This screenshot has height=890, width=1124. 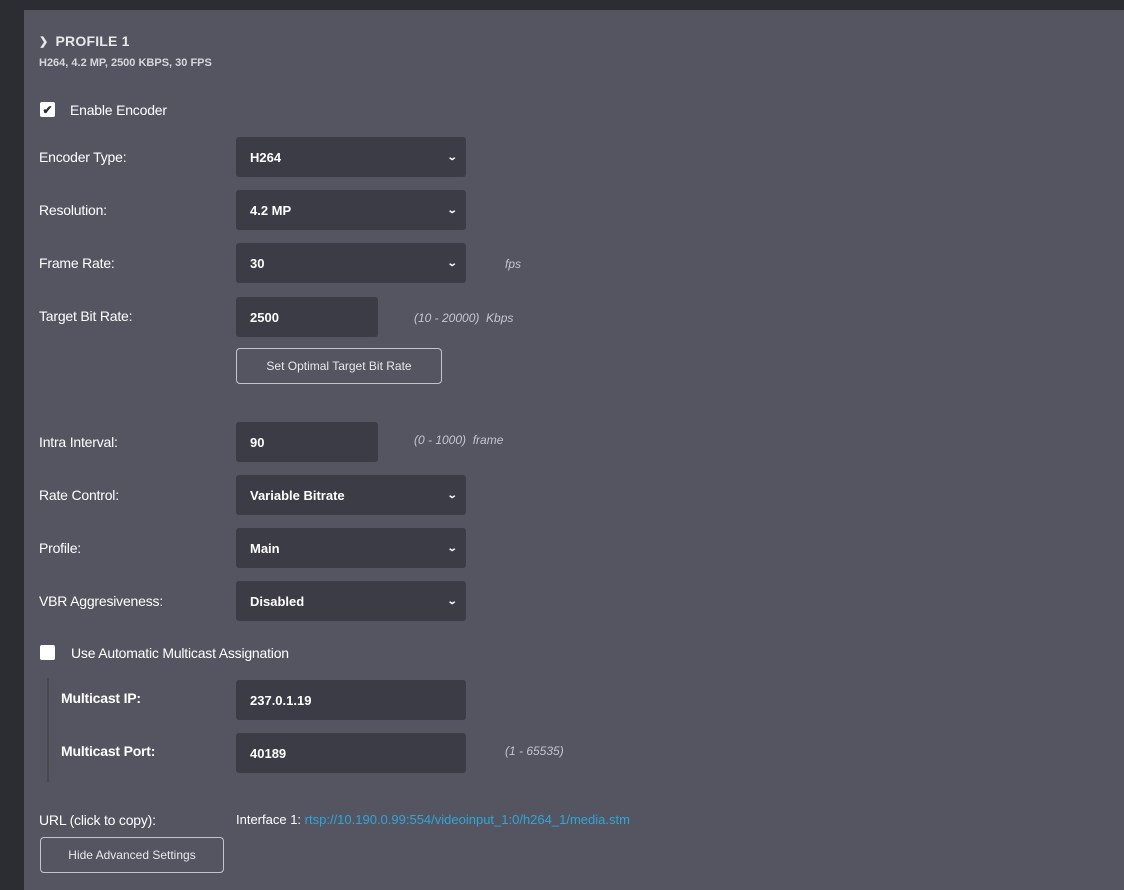 I want to click on target-bit-rate-unit: Kbps, so click(x=500, y=318).